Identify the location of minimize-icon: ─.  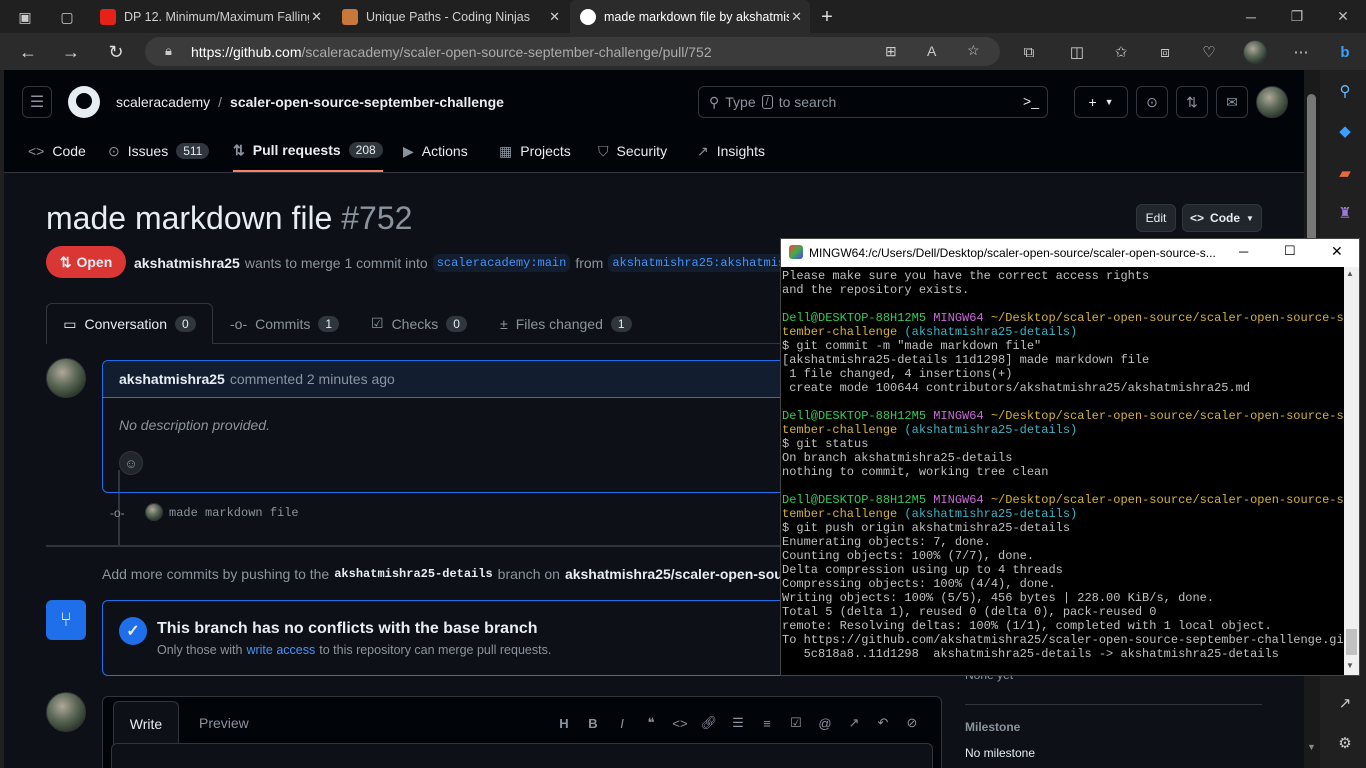
(1251, 16).